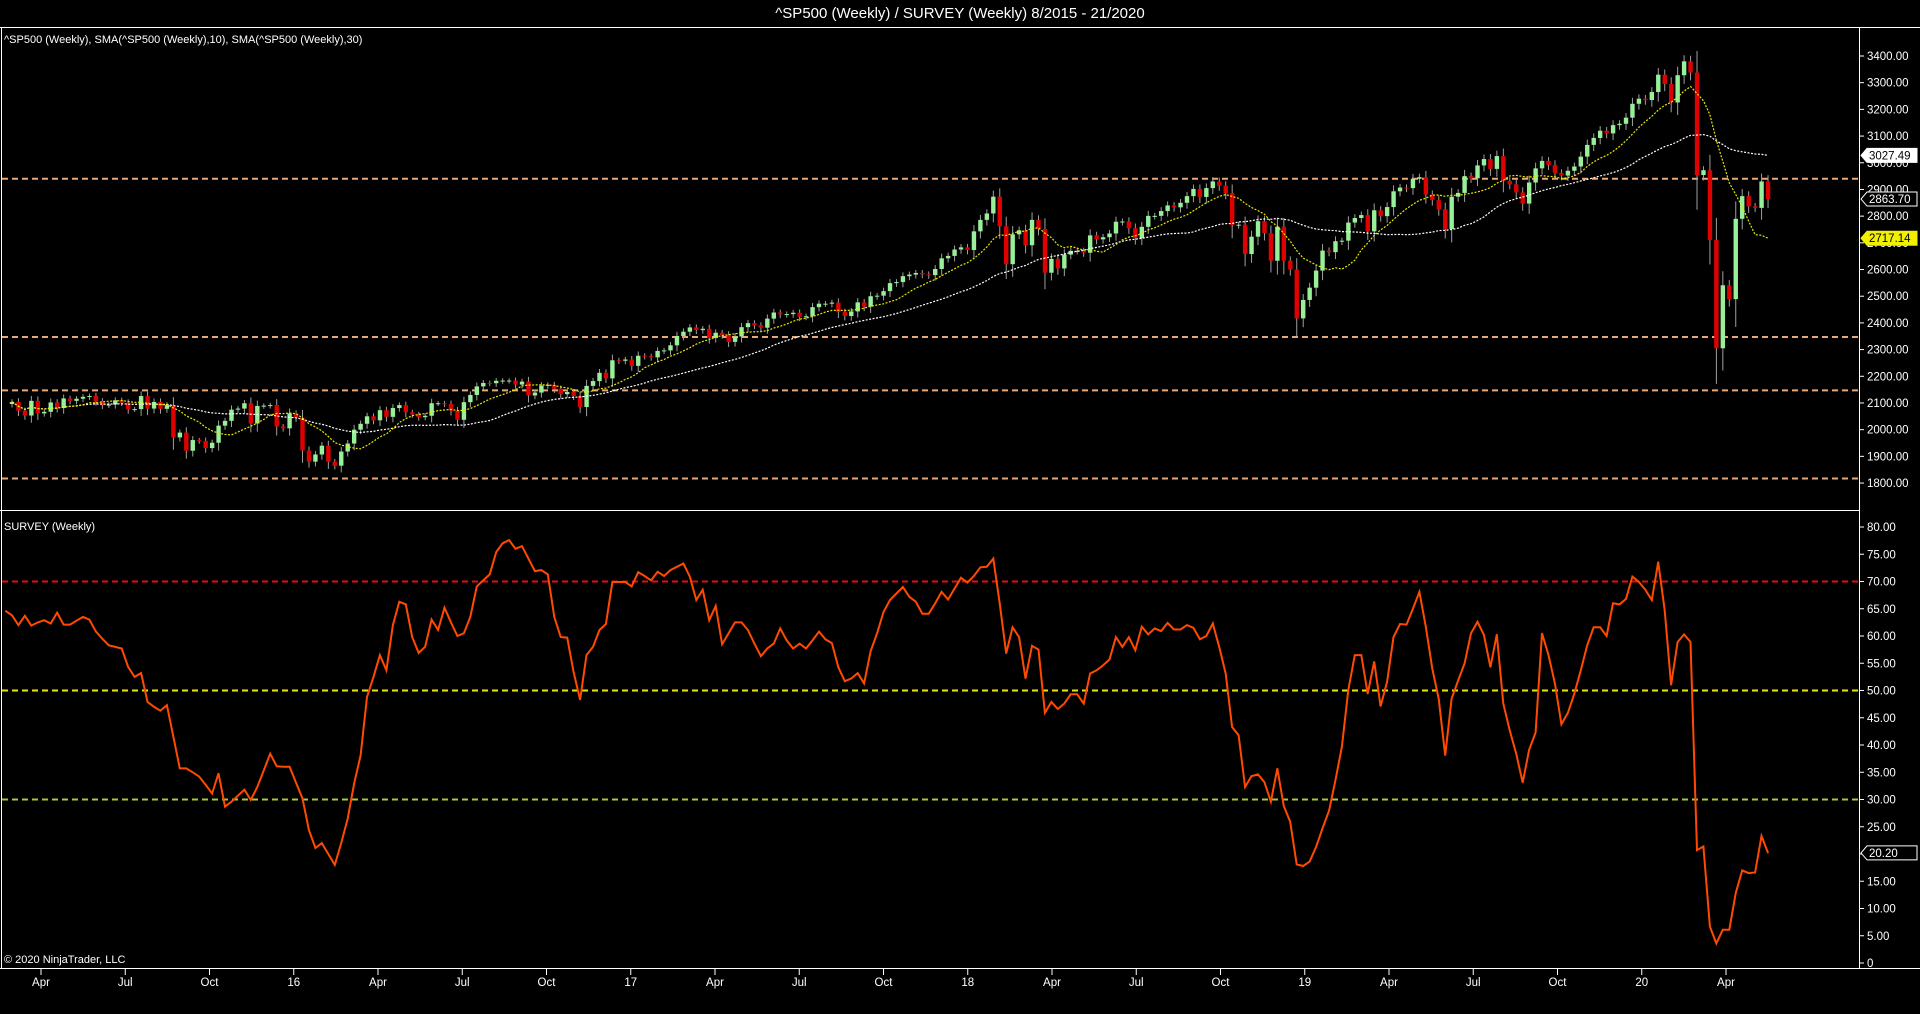 Image resolution: width=1920 pixels, height=1014 pixels. I want to click on price-axis-tick-label: 2100.00, so click(1888, 404).